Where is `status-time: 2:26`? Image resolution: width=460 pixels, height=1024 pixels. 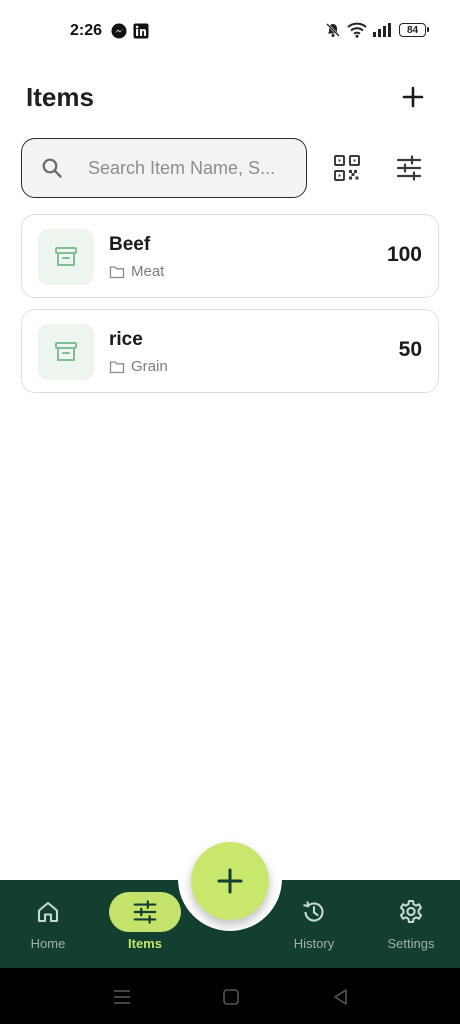
status-time: 2:26 is located at coordinates (86, 30).